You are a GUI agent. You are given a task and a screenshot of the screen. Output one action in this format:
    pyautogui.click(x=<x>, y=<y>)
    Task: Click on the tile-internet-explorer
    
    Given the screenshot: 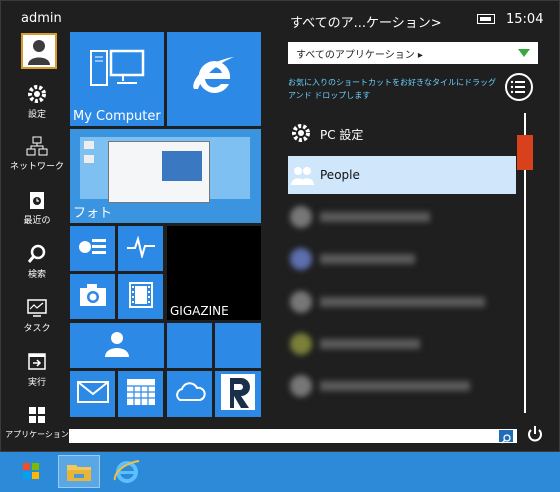 What is the action you would take?
    pyautogui.click(x=214, y=79)
    